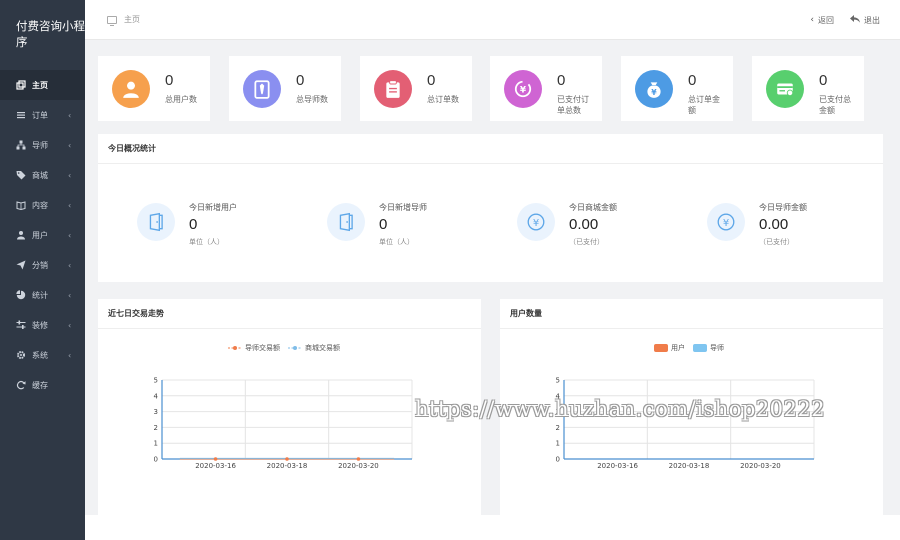  I want to click on sidebar-item-label: 商城, so click(40, 175).